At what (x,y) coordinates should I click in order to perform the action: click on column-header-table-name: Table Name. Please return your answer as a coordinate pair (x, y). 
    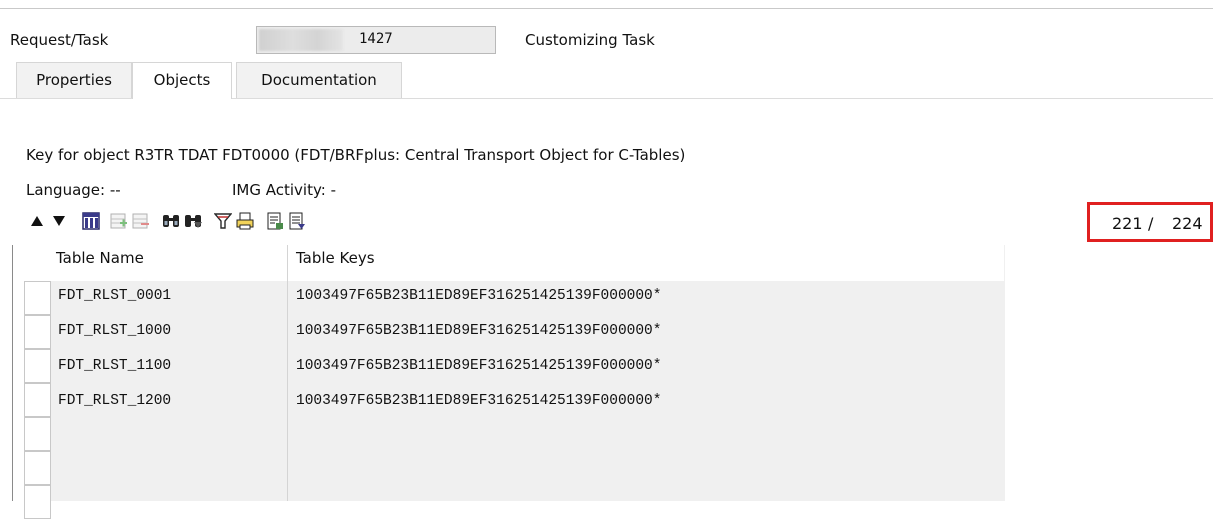
    Looking at the image, I should click on (100, 258).